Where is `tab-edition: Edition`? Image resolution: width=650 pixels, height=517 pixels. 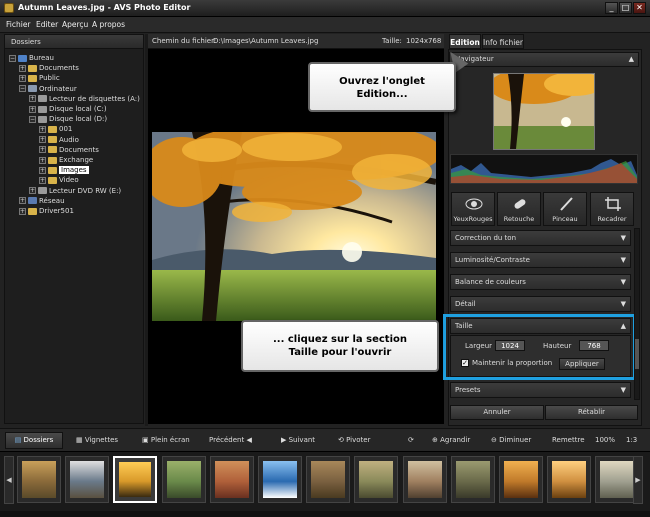
tab-edition: Edition is located at coordinates (465, 41).